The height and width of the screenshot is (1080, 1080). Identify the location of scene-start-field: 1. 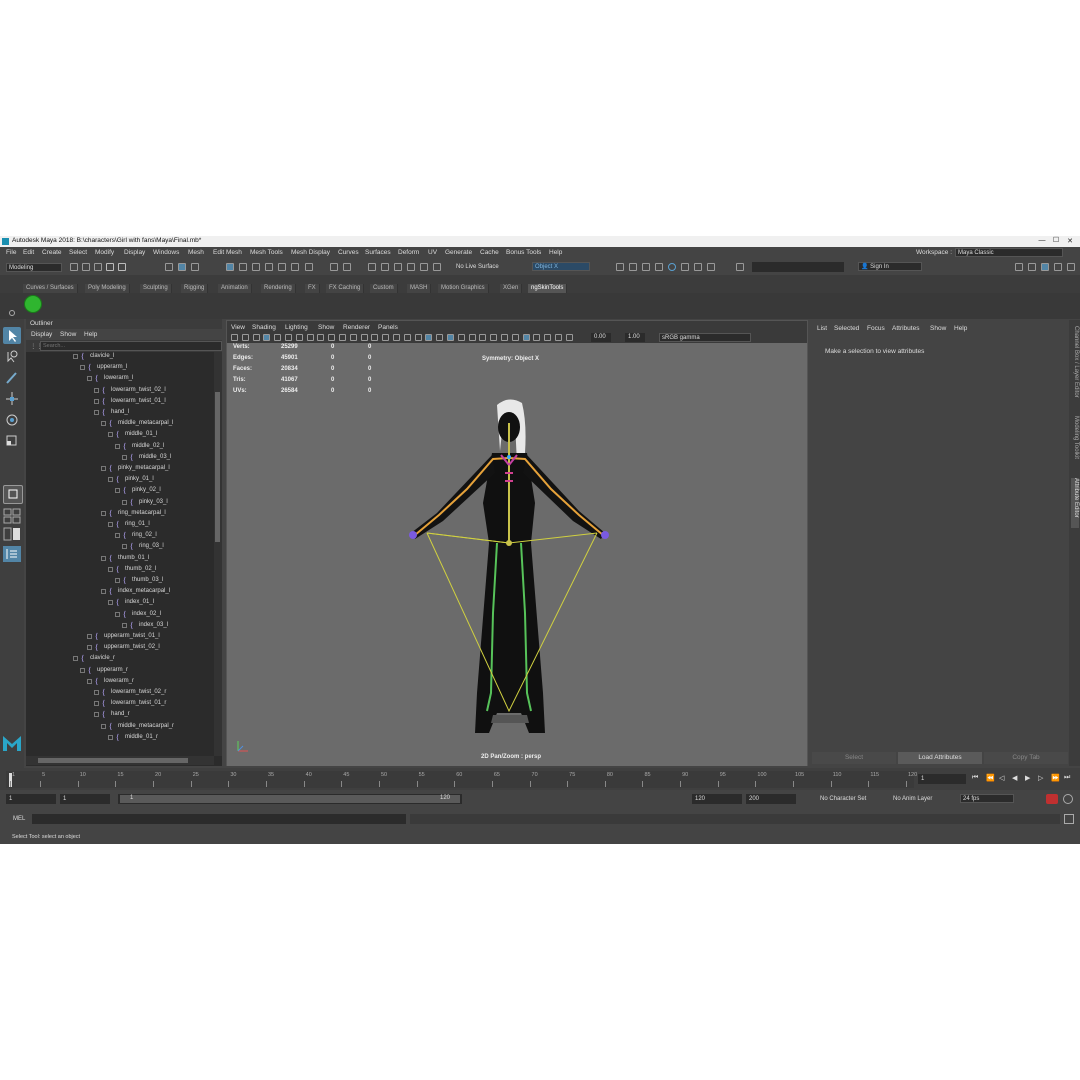
(31, 799).